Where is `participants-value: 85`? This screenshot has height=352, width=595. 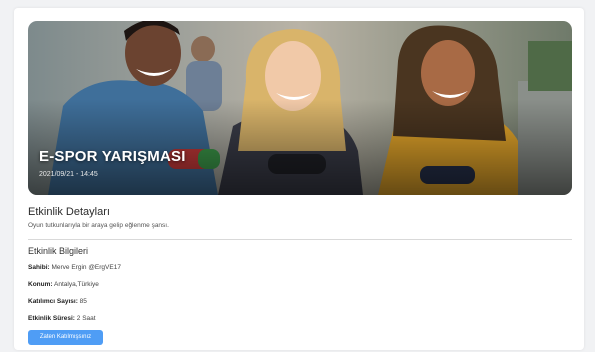
participants-value: 85 is located at coordinates (83, 301).